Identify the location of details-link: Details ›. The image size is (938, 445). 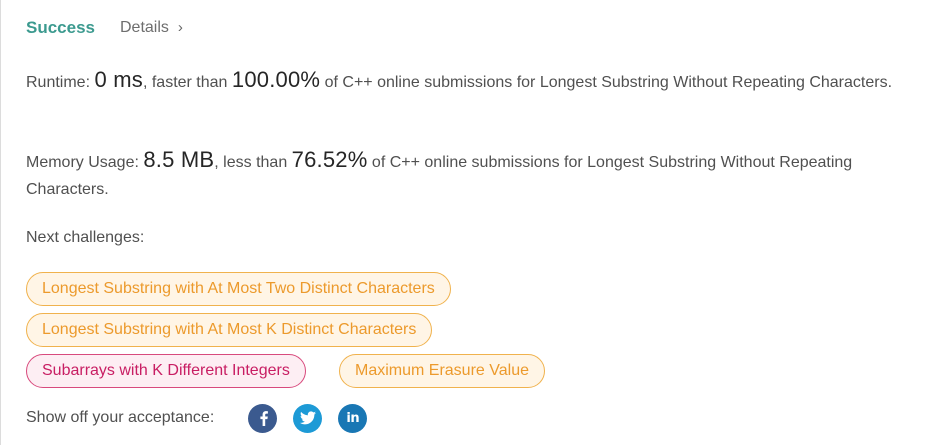
(151, 28).